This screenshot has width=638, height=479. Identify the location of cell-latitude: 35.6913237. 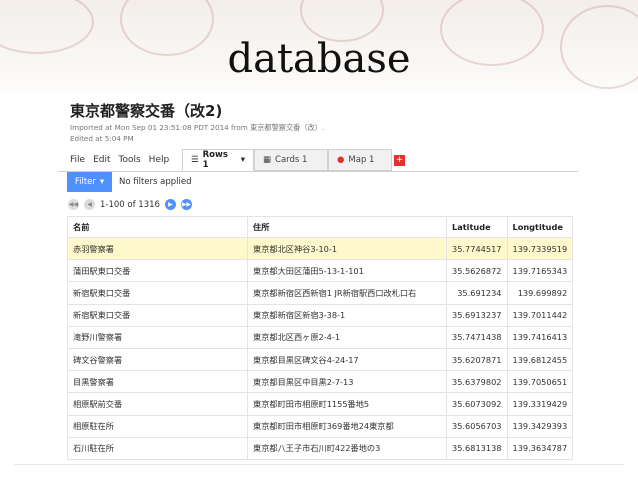
(477, 315).